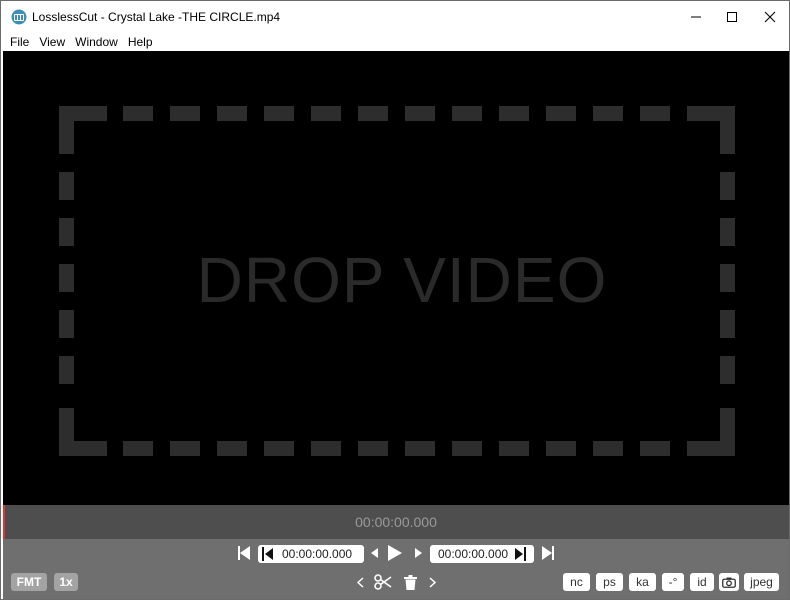 The width and height of the screenshot is (790, 600). I want to click on set-cut-start-button, so click(268, 554).